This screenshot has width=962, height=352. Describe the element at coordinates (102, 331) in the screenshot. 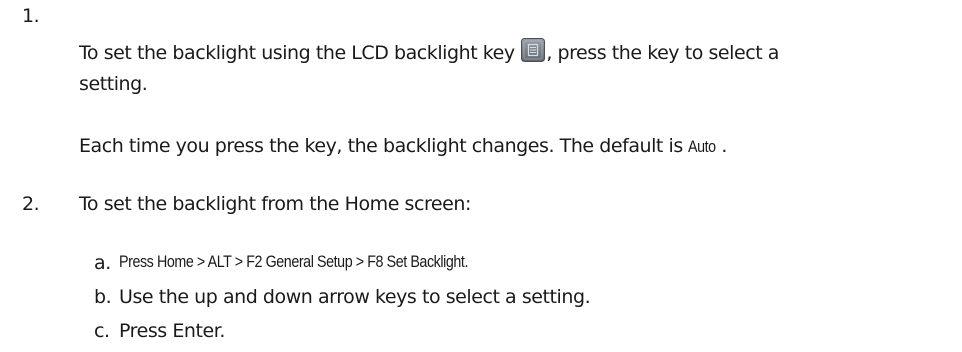

I see `substep-c-letter: c.` at that location.